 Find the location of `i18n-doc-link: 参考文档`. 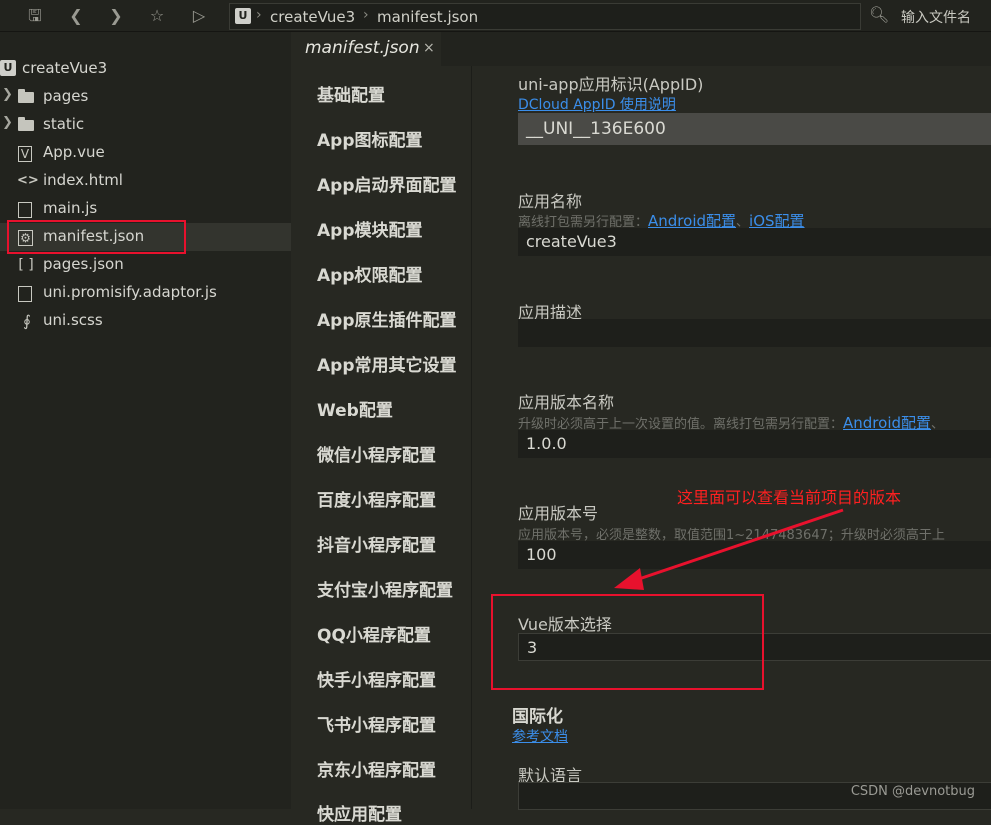

i18n-doc-link: 参考文档 is located at coordinates (540, 737).